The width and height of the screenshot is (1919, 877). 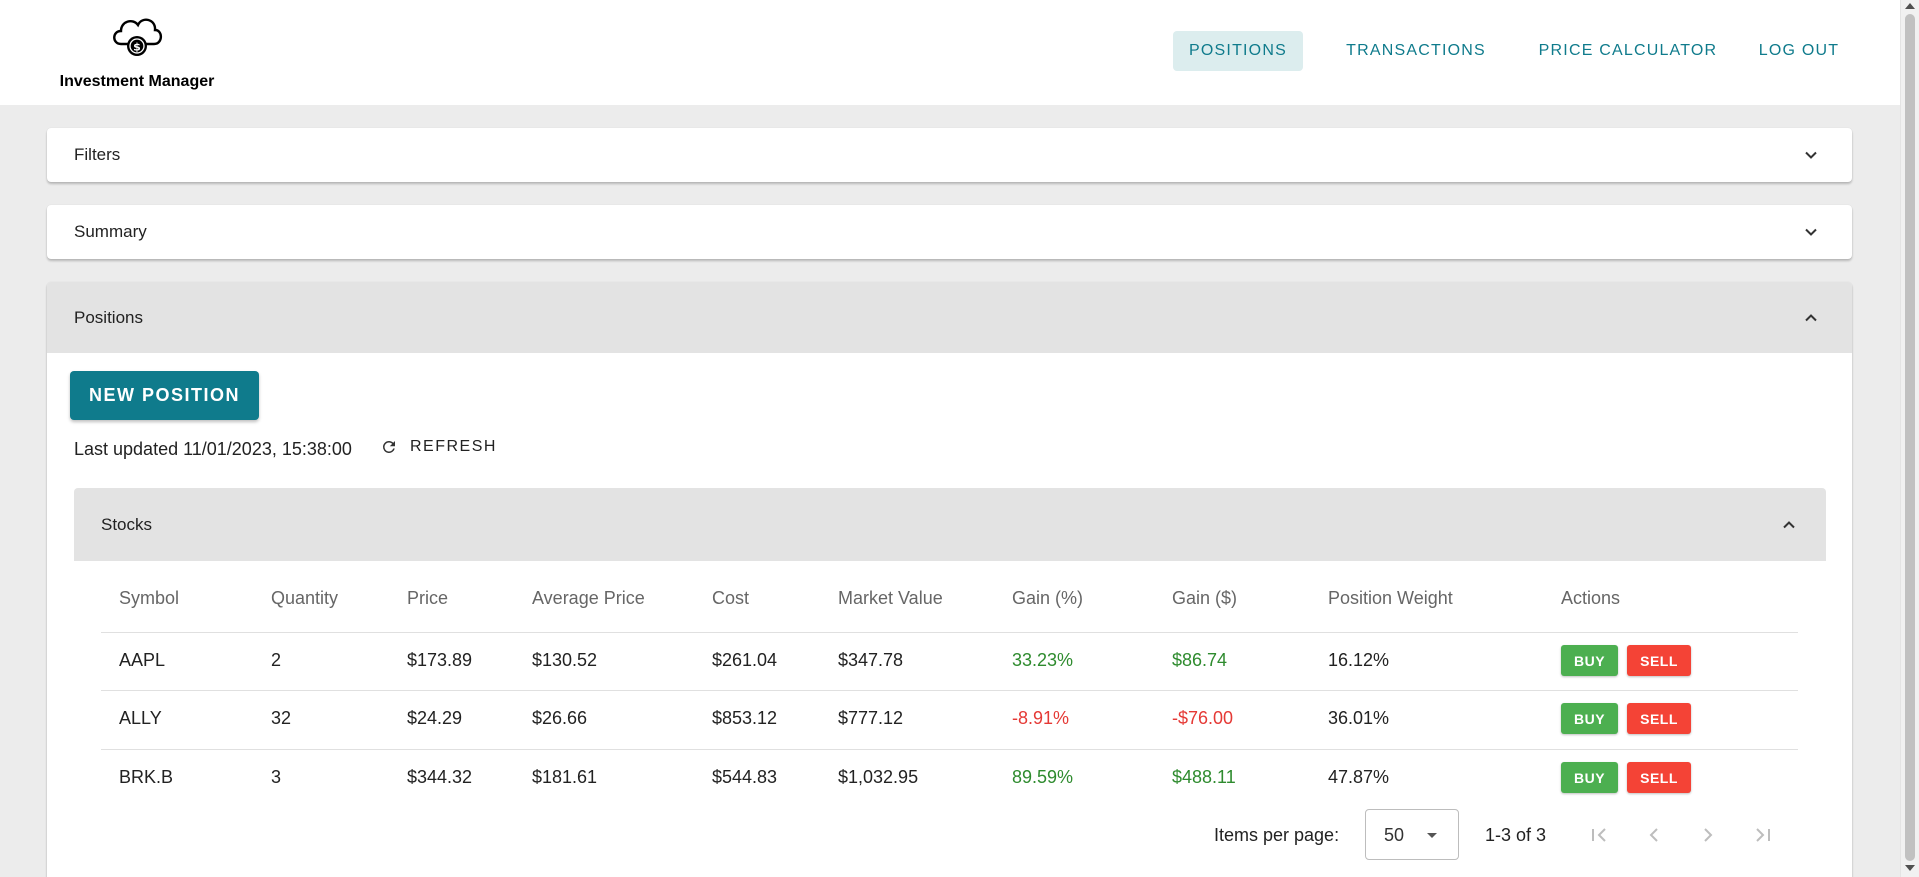 What do you see at coordinates (440, 660) in the screenshot?
I see `cell-price: $173.89` at bounding box center [440, 660].